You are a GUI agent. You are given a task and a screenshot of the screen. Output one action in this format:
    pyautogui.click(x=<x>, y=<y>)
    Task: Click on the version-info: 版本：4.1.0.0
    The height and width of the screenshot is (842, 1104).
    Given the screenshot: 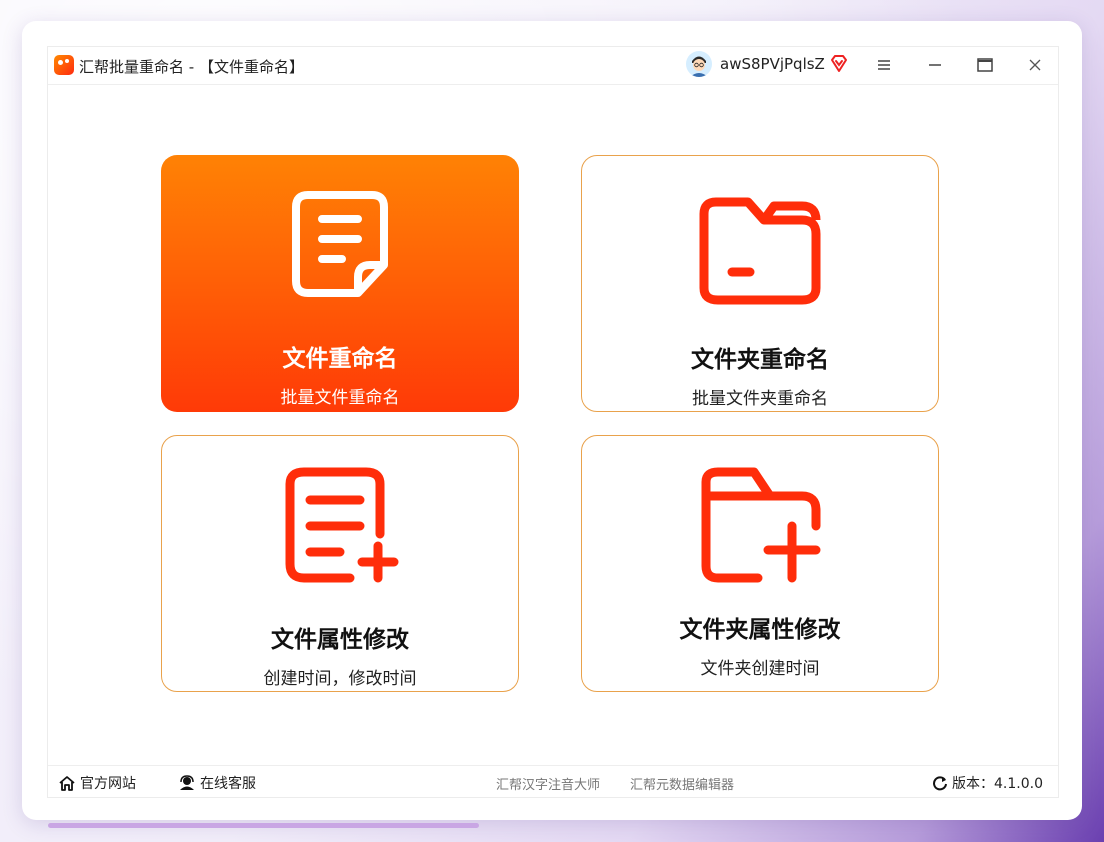 What is the action you would take?
    pyautogui.click(x=987, y=783)
    